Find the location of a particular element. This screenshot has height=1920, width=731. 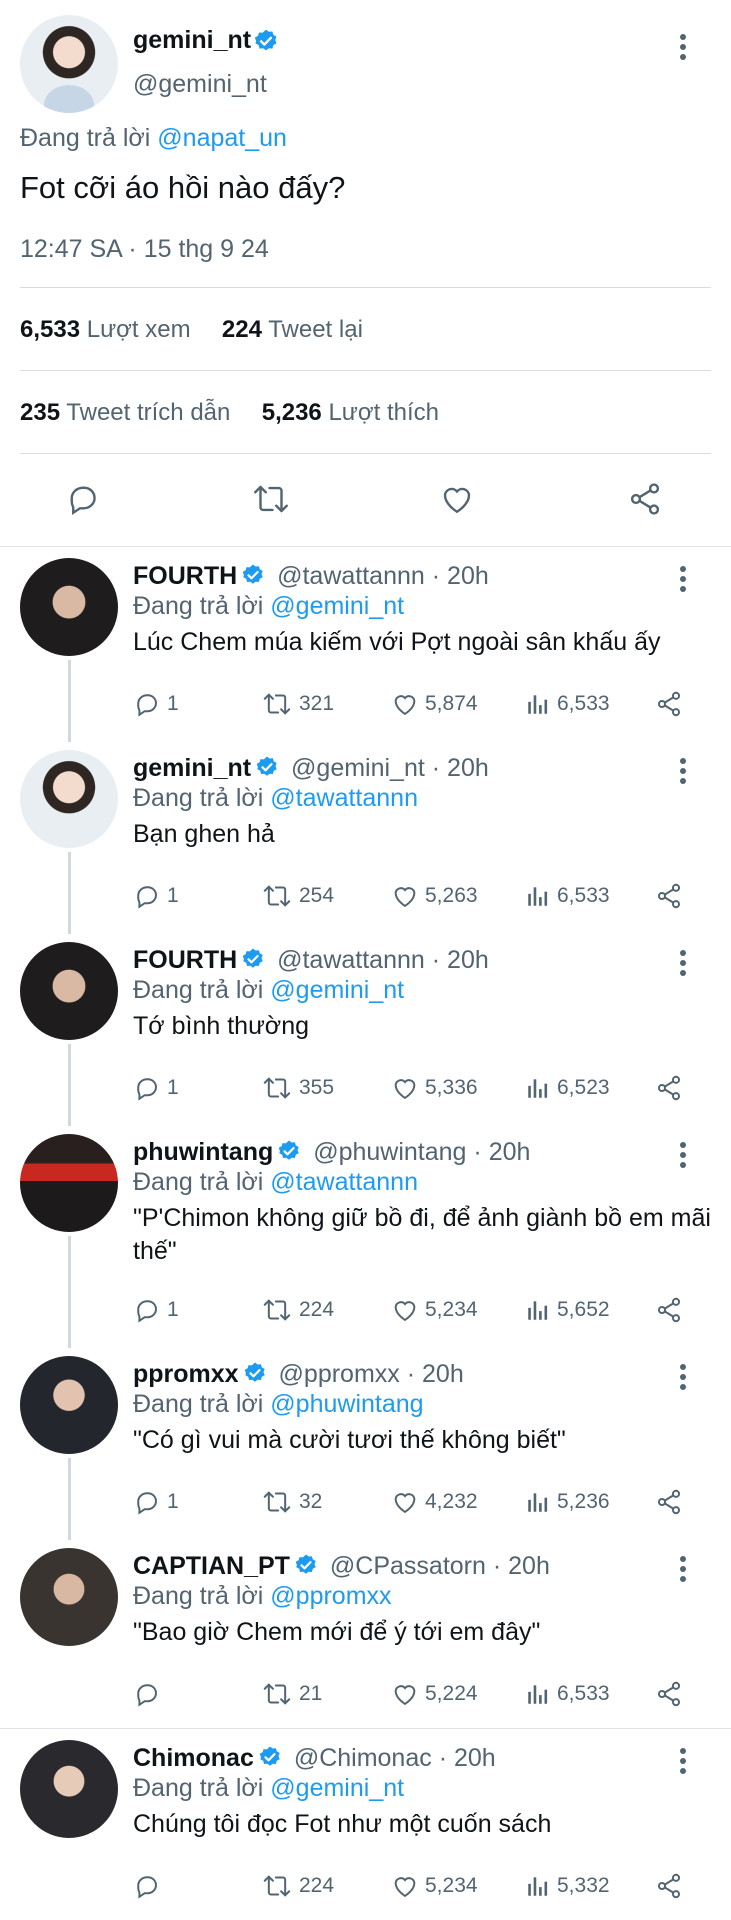

reply-author-name: phuwintang is located at coordinates (203, 1152).